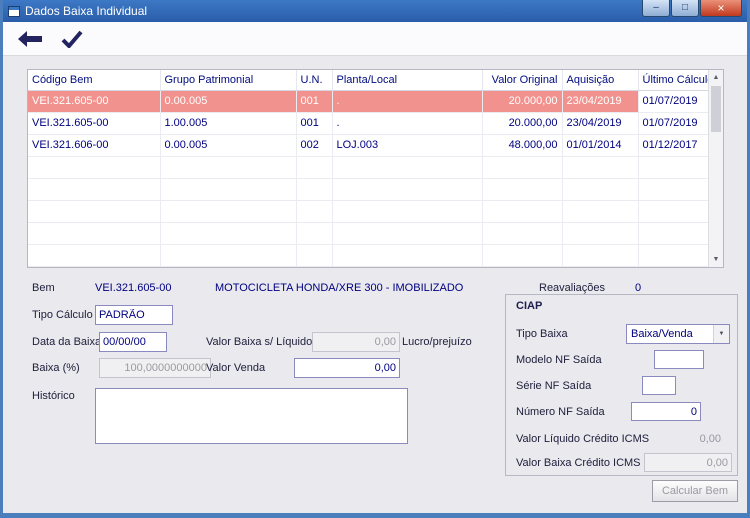 Image resolution: width=750 pixels, height=518 pixels. I want to click on bem-code-value: VEI.321.605-00, so click(133, 288).